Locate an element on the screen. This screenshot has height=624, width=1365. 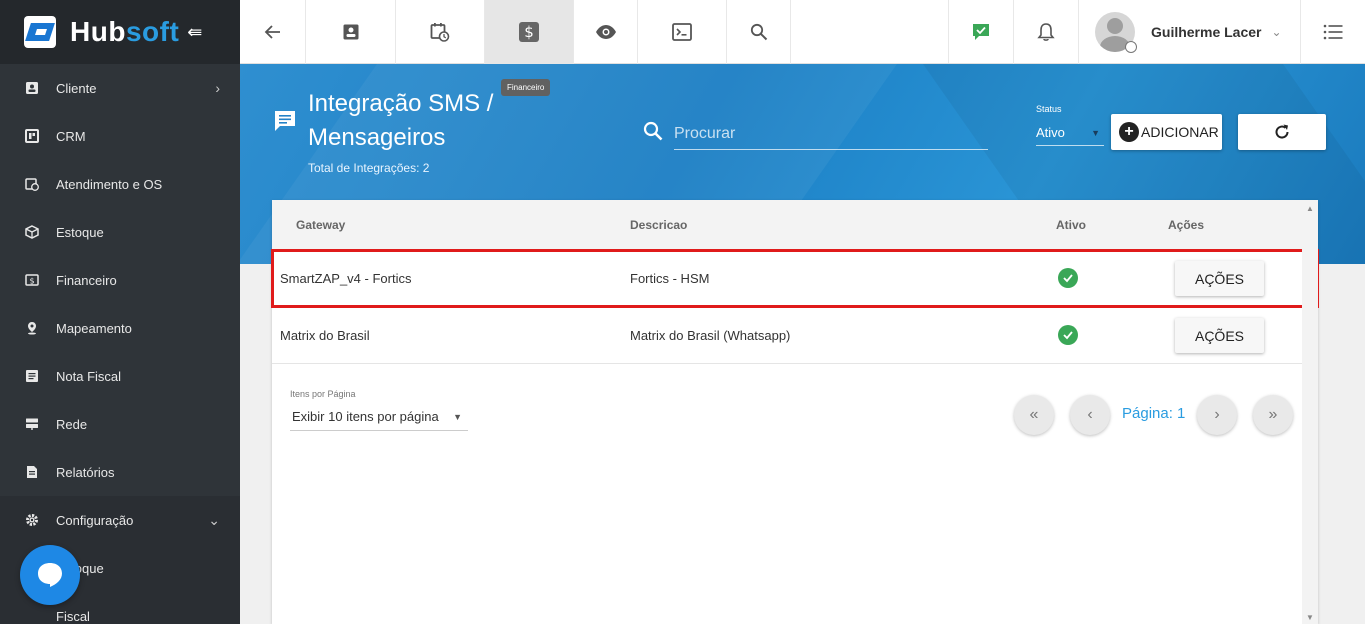
eye-icon is located at coordinates (605, 32).